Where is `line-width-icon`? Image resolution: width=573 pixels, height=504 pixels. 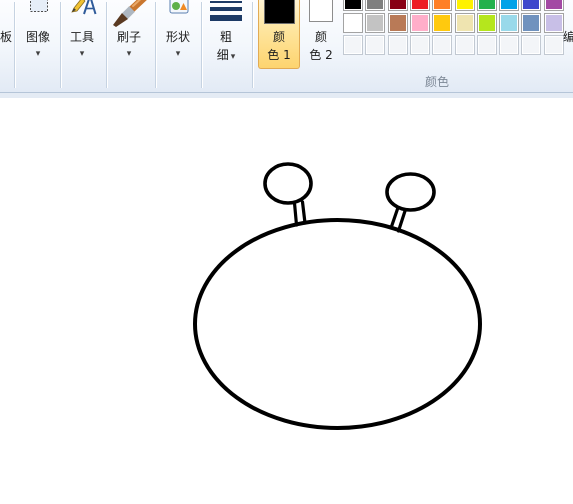
line-width-icon is located at coordinates (226, 11).